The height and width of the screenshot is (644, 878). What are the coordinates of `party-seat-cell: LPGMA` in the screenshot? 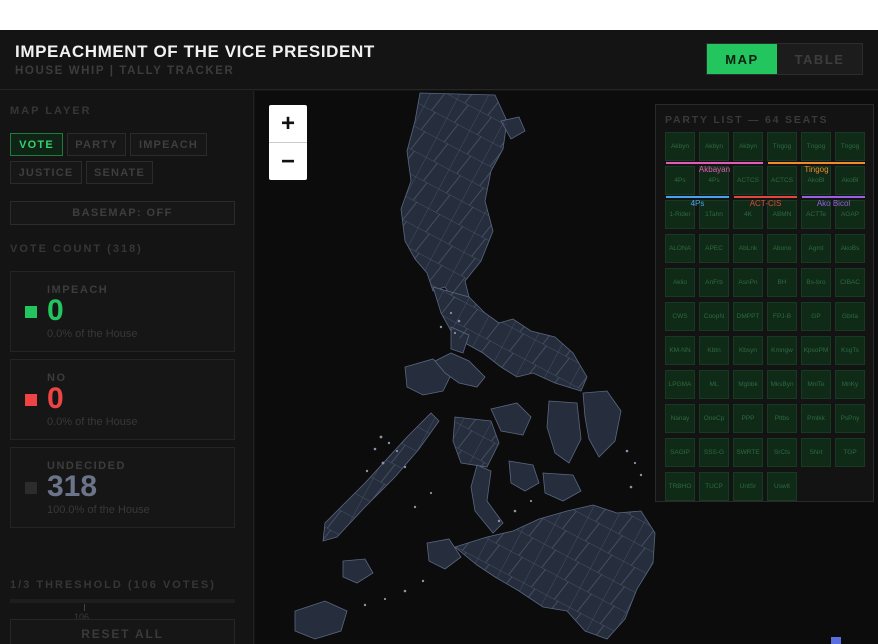 It's located at (680, 384).